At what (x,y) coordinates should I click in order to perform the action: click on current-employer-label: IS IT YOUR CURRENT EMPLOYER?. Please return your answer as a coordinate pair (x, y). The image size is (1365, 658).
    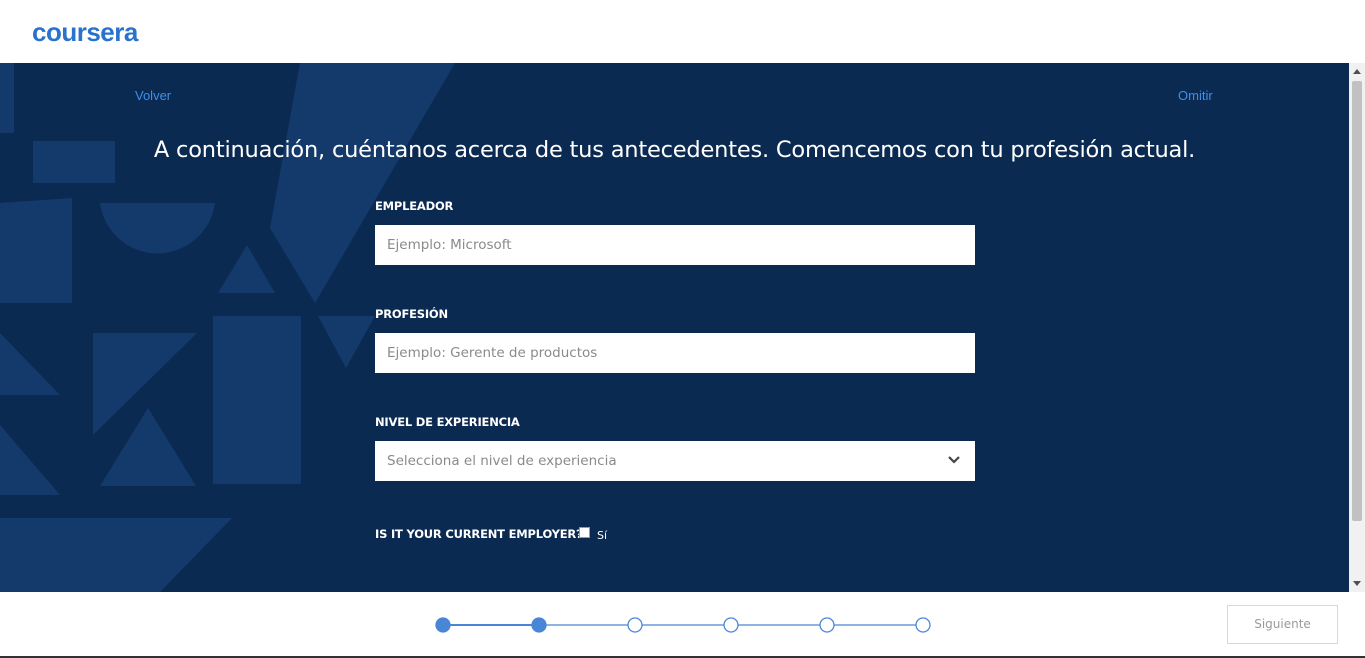
    Looking at the image, I should click on (479, 534).